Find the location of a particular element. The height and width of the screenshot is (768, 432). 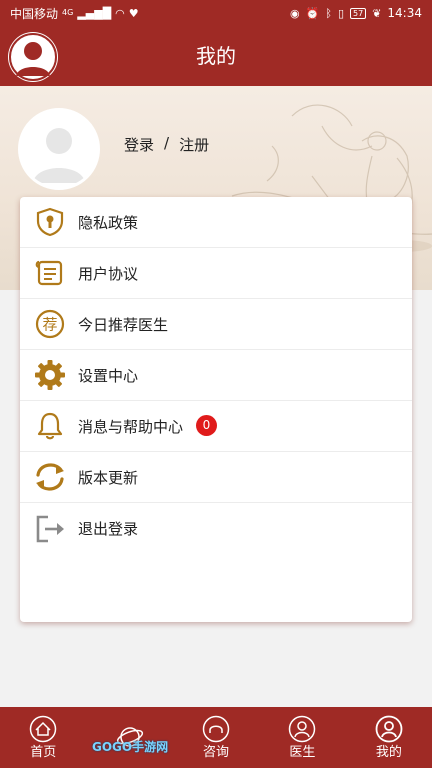

menu-item-settings: 设置中心 is located at coordinates (216, 375).